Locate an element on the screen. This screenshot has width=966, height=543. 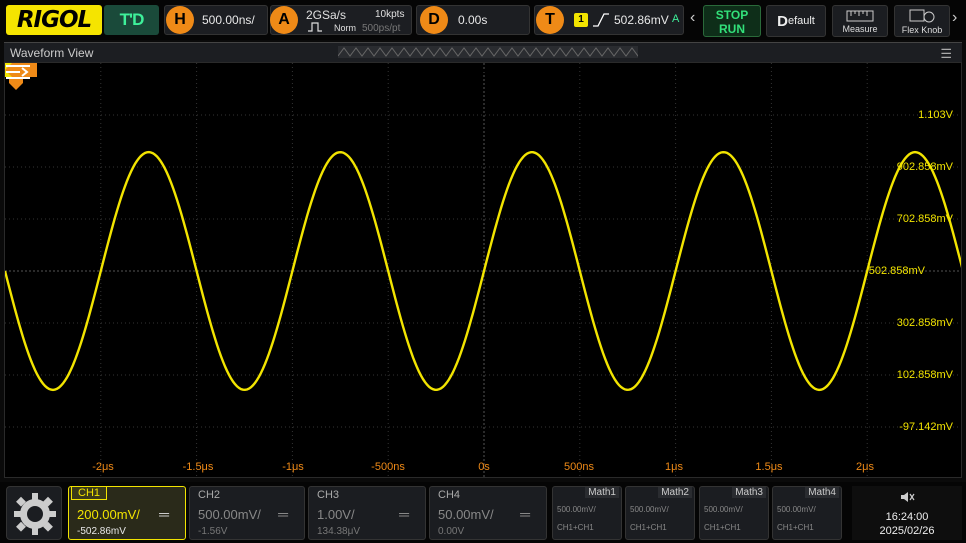
math4-scale: 500.00mV/ is located at coordinates (796, 509).